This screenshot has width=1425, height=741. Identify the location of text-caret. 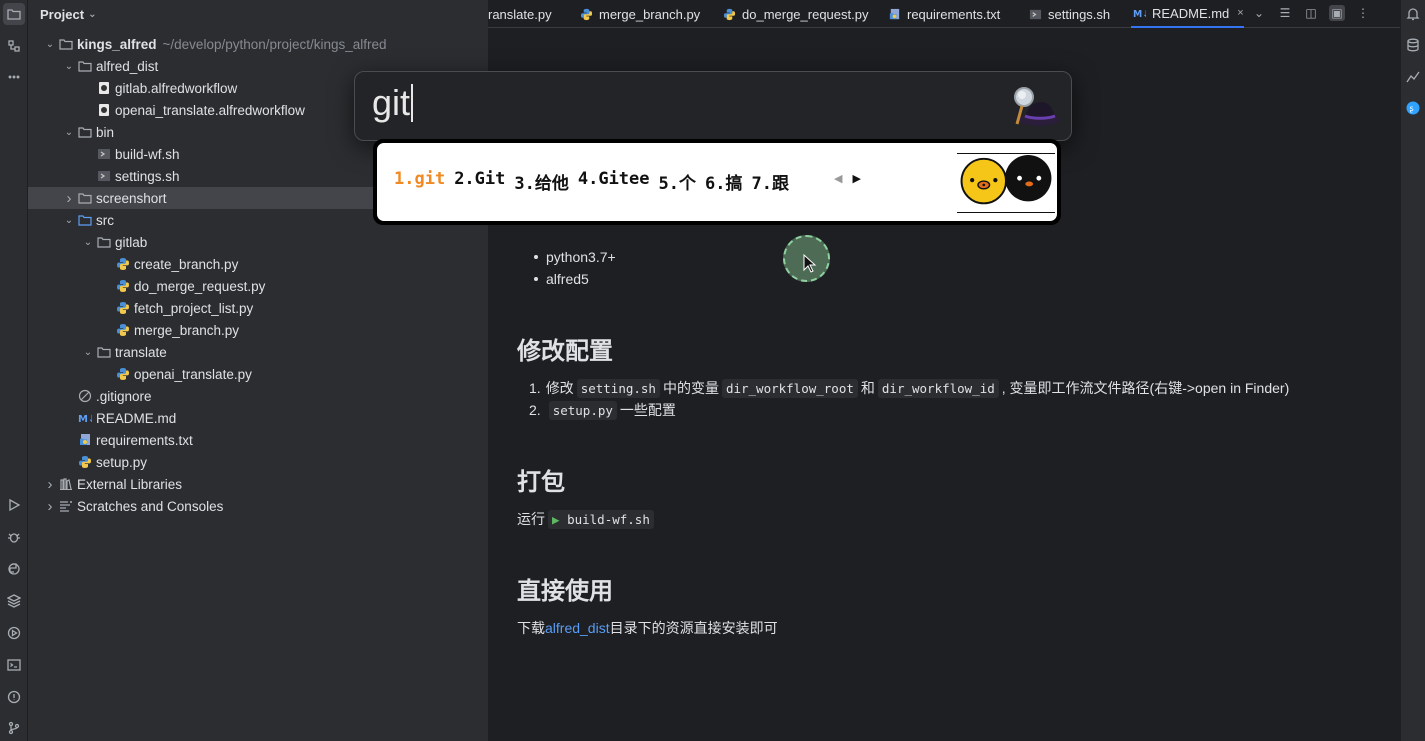
(412, 103).